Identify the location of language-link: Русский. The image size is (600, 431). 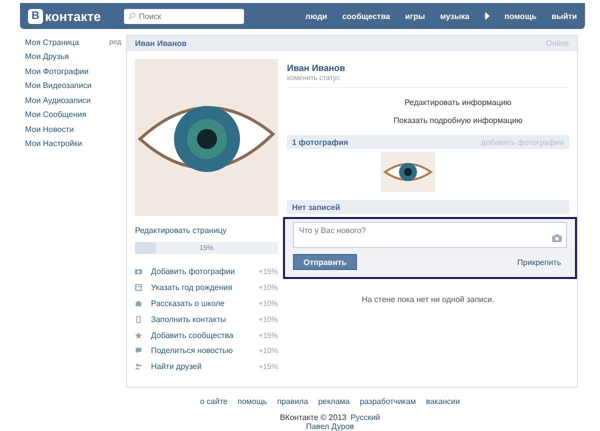
(365, 417).